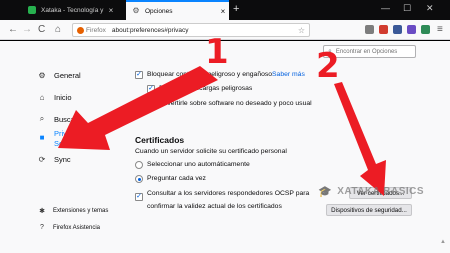 The height and width of the screenshot is (253, 450). What do you see at coordinates (328, 66) in the screenshot?
I see `annotation-number-2: 2` at bounding box center [328, 66].